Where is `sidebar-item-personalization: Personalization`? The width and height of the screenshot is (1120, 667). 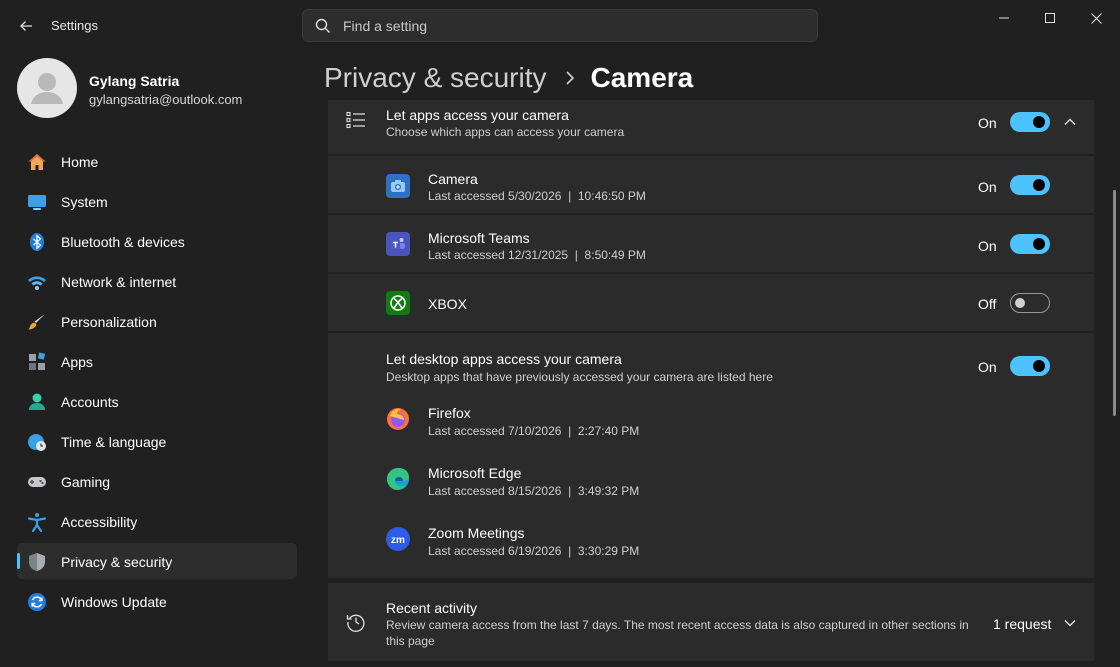
sidebar-item-personalization: Personalization is located at coordinates (157, 321).